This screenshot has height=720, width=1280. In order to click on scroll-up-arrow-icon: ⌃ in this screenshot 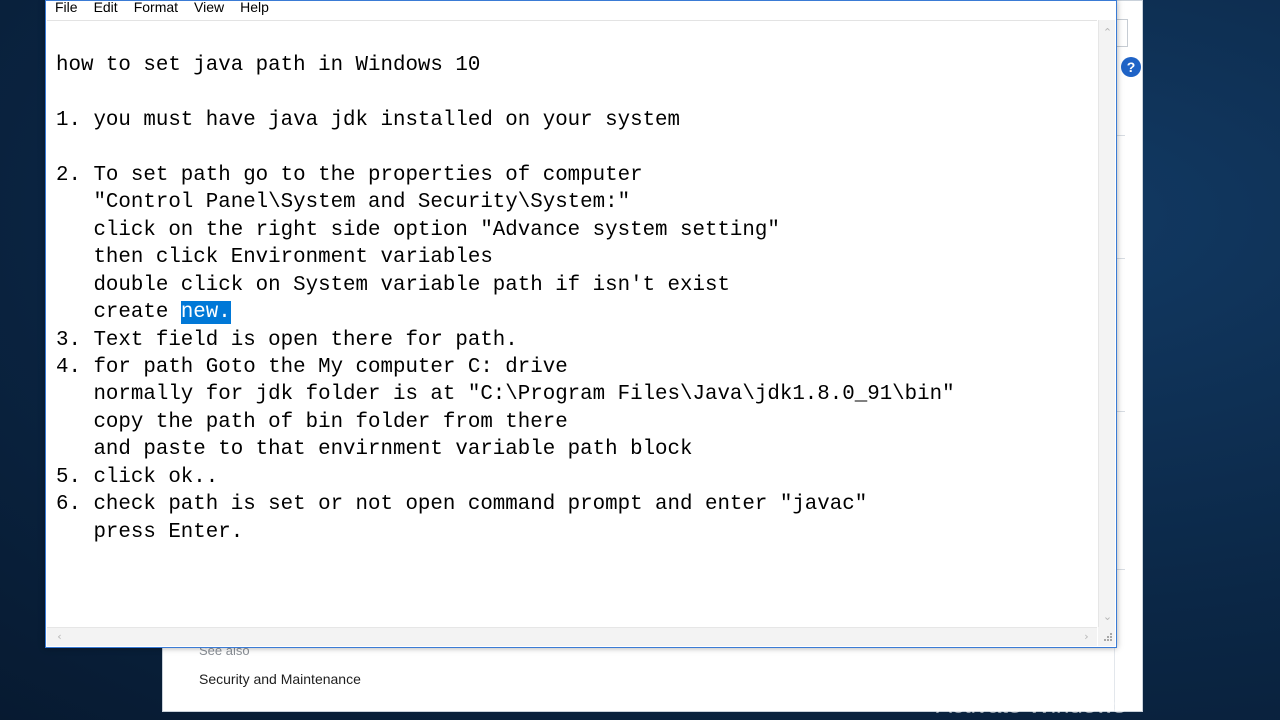, I will do `click(1107, 32)`.